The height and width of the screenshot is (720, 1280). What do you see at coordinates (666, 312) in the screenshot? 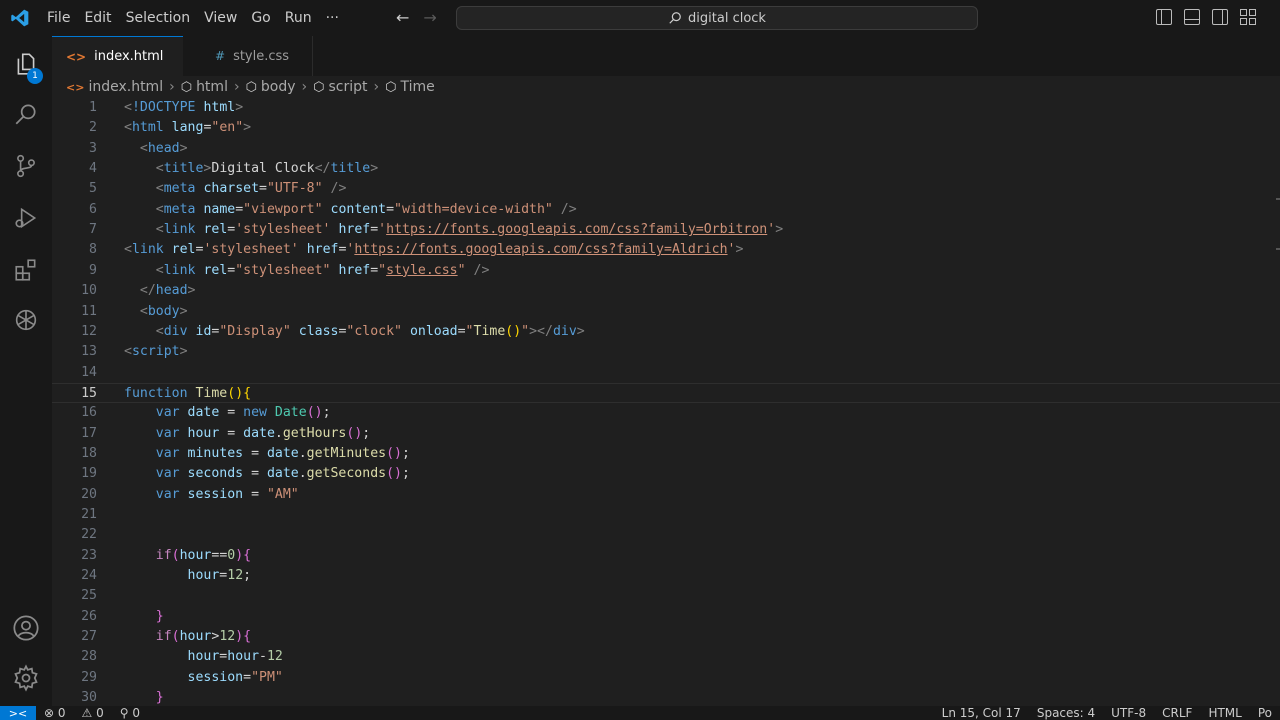
I see `code-line: 11 <body>` at bounding box center [666, 312].